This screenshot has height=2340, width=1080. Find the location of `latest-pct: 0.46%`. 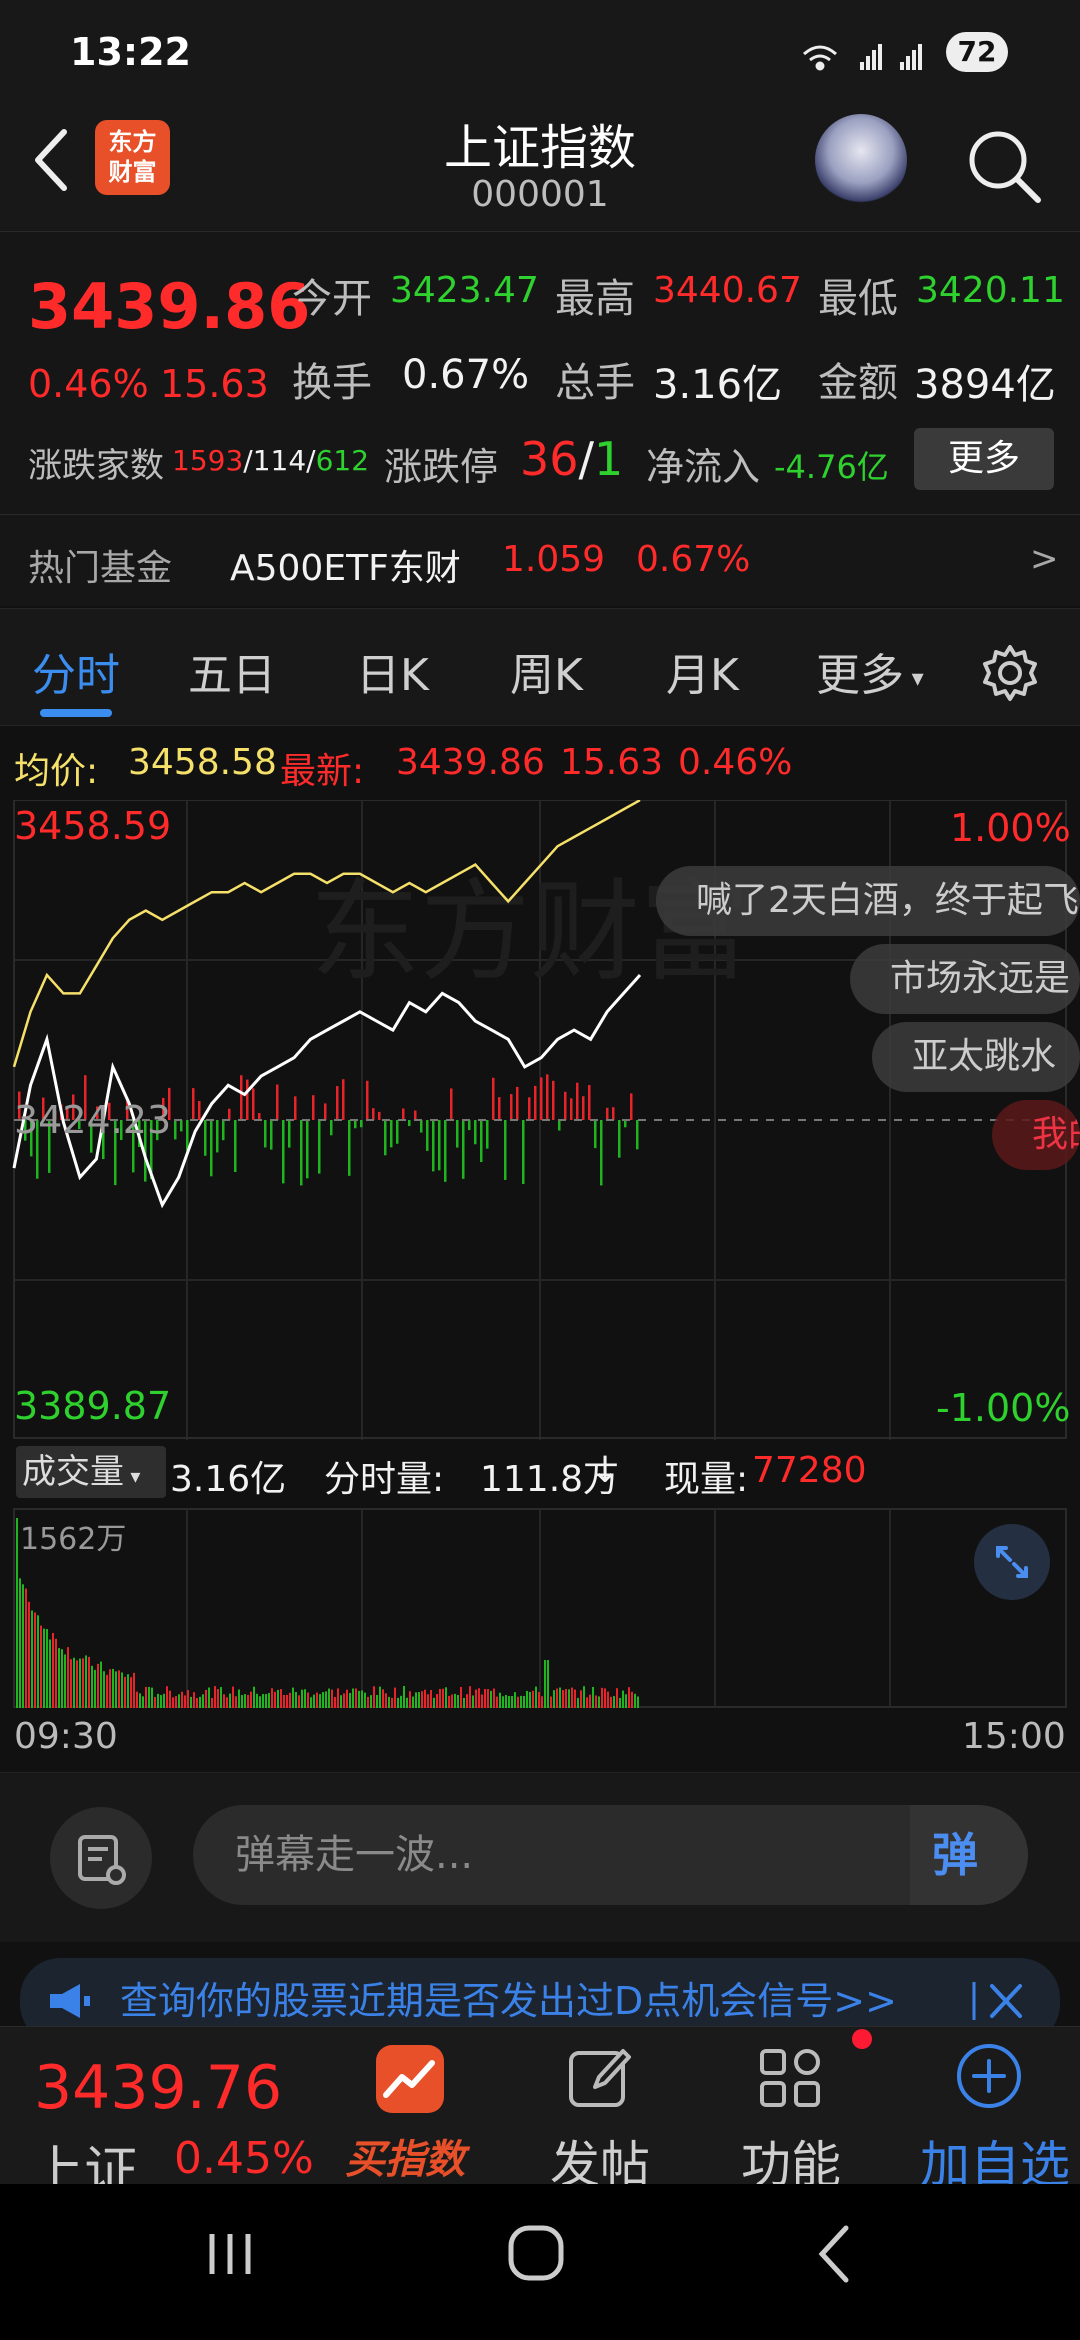

latest-pct: 0.46% is located at coordinates (735, 762).